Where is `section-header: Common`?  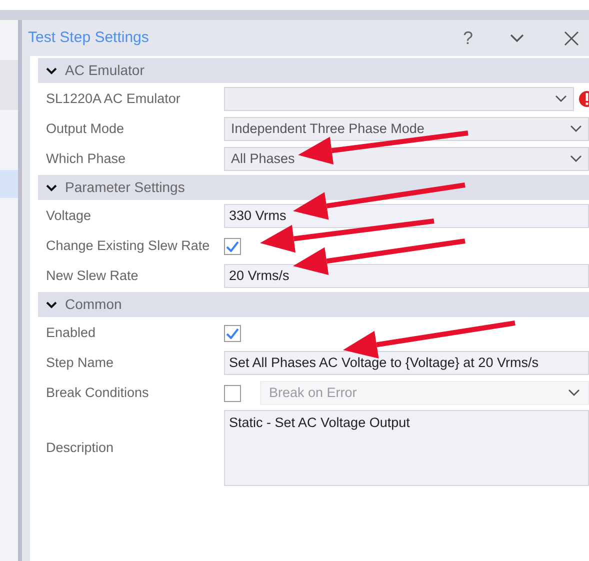 section-header: Common is located at coordinates (313, 304).